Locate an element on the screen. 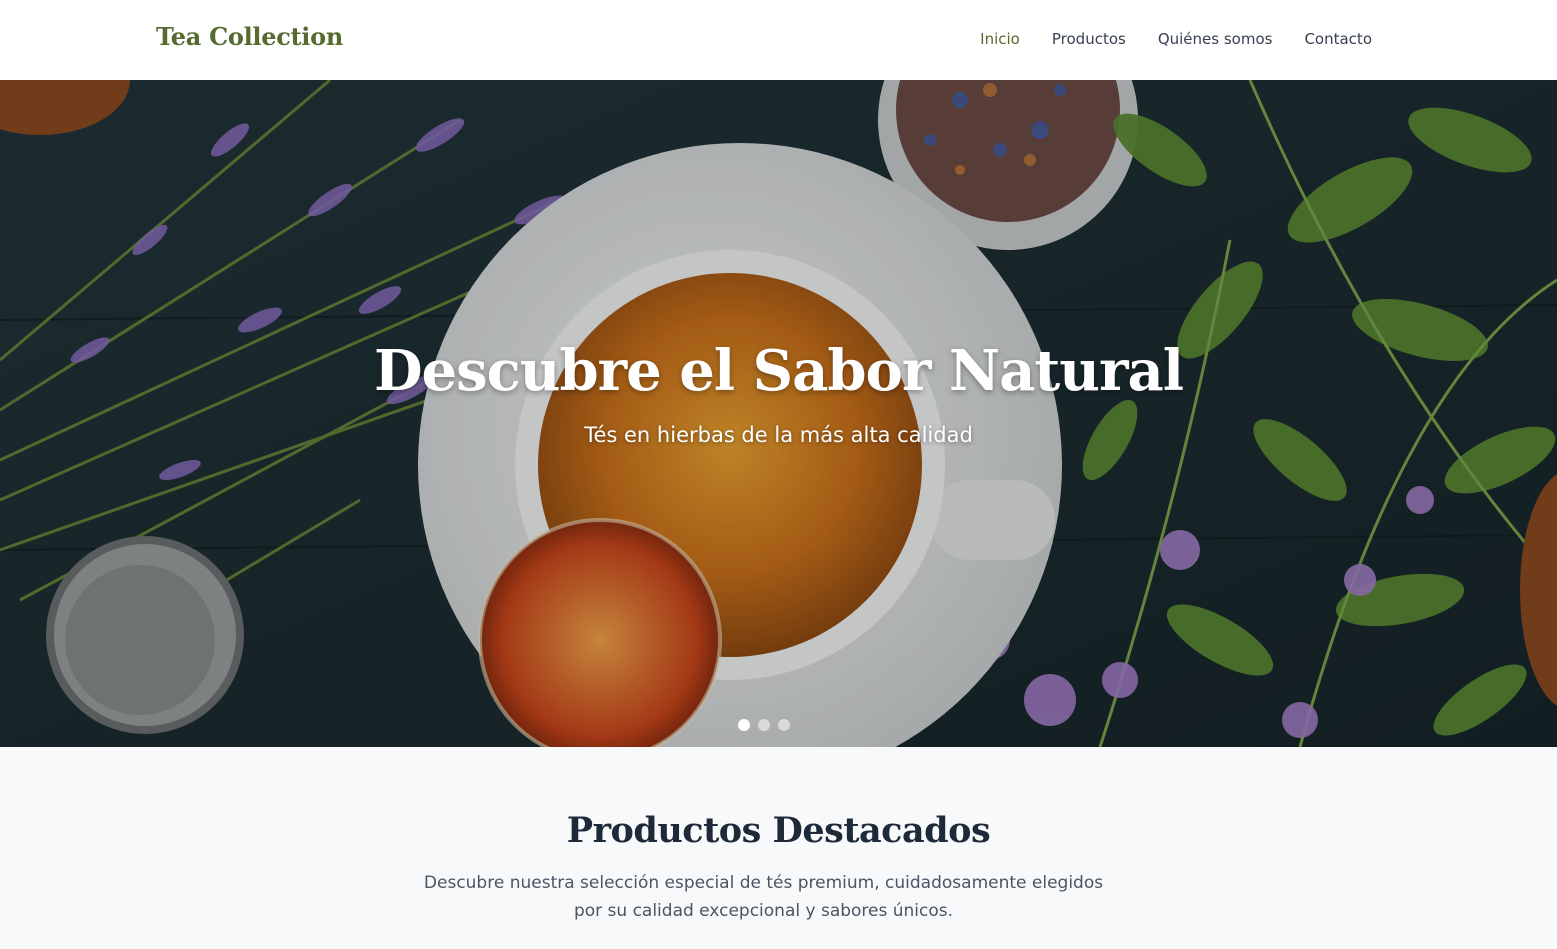 This screenshot has height=949, width=1557. hero-subtitle: Tés en hierbas de la más alta calidad is located at coordinates (778, 435).